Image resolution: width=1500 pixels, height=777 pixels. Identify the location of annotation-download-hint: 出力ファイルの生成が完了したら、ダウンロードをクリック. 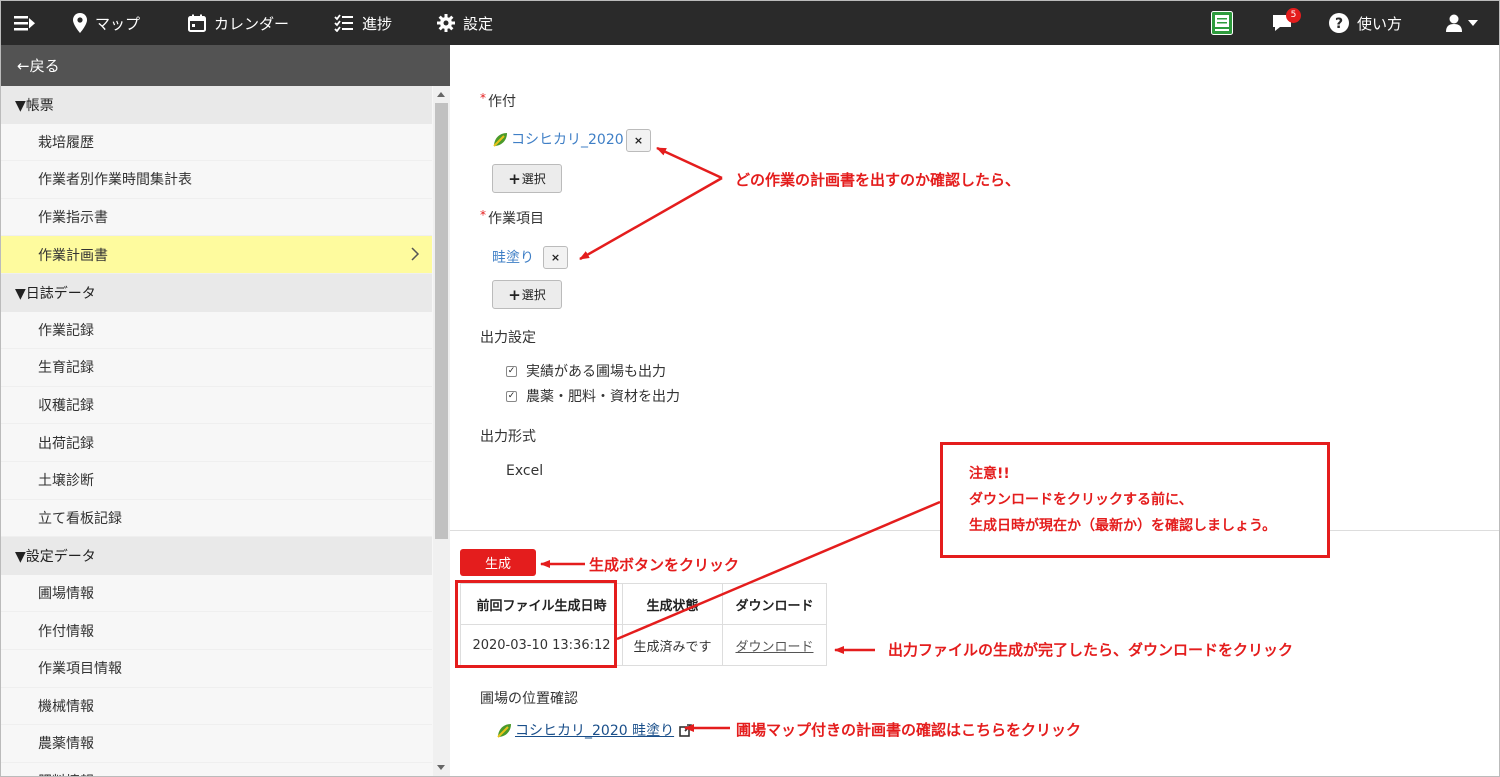
(1091, 650).